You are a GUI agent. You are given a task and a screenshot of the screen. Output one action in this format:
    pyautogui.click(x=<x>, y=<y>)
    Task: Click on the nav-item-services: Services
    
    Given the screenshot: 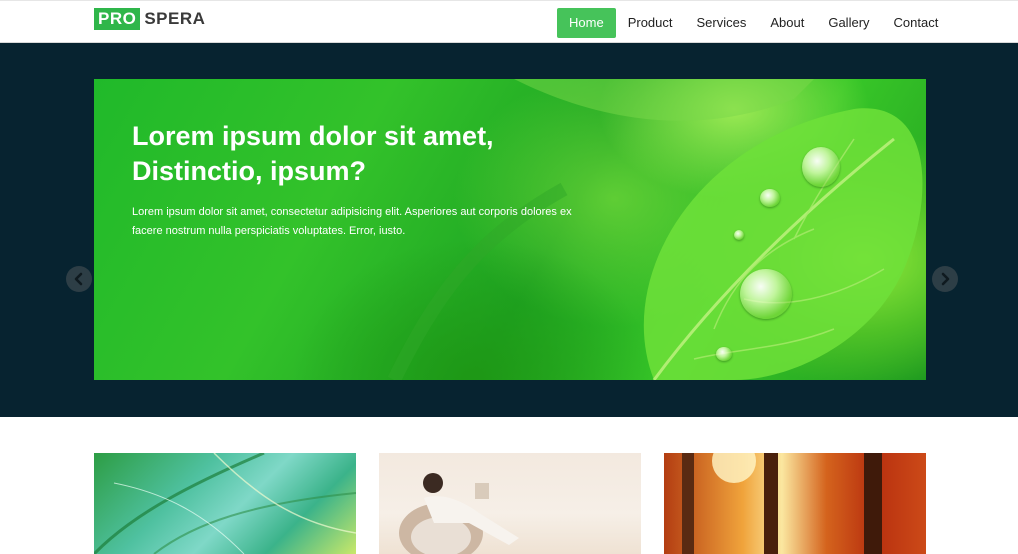 What is the action you would take?
    pyautogui.click(x=722, y=23)
    